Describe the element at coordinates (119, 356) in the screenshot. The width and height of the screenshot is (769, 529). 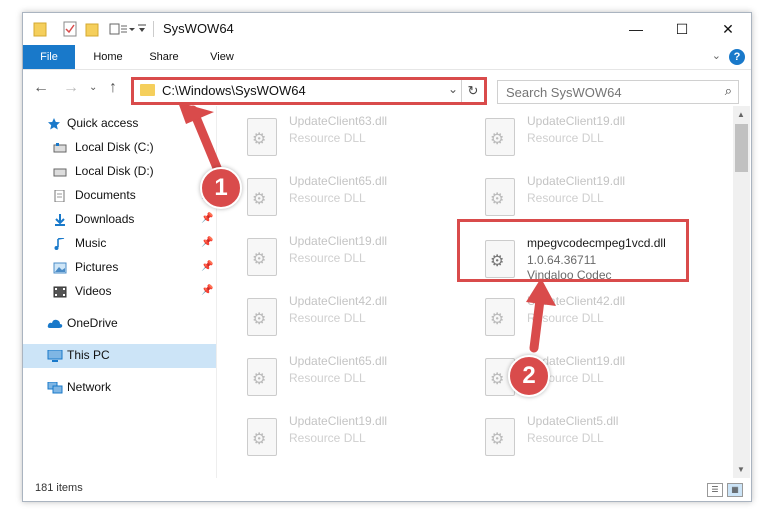
I see `nav-this-pc: This PC` at that location.